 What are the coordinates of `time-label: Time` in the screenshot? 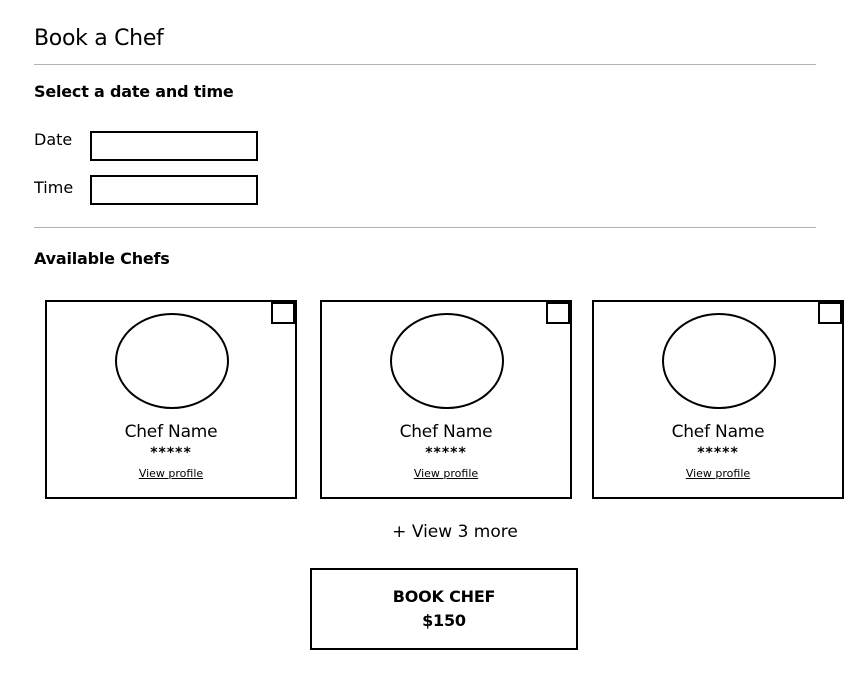 It's located at (54, 187).